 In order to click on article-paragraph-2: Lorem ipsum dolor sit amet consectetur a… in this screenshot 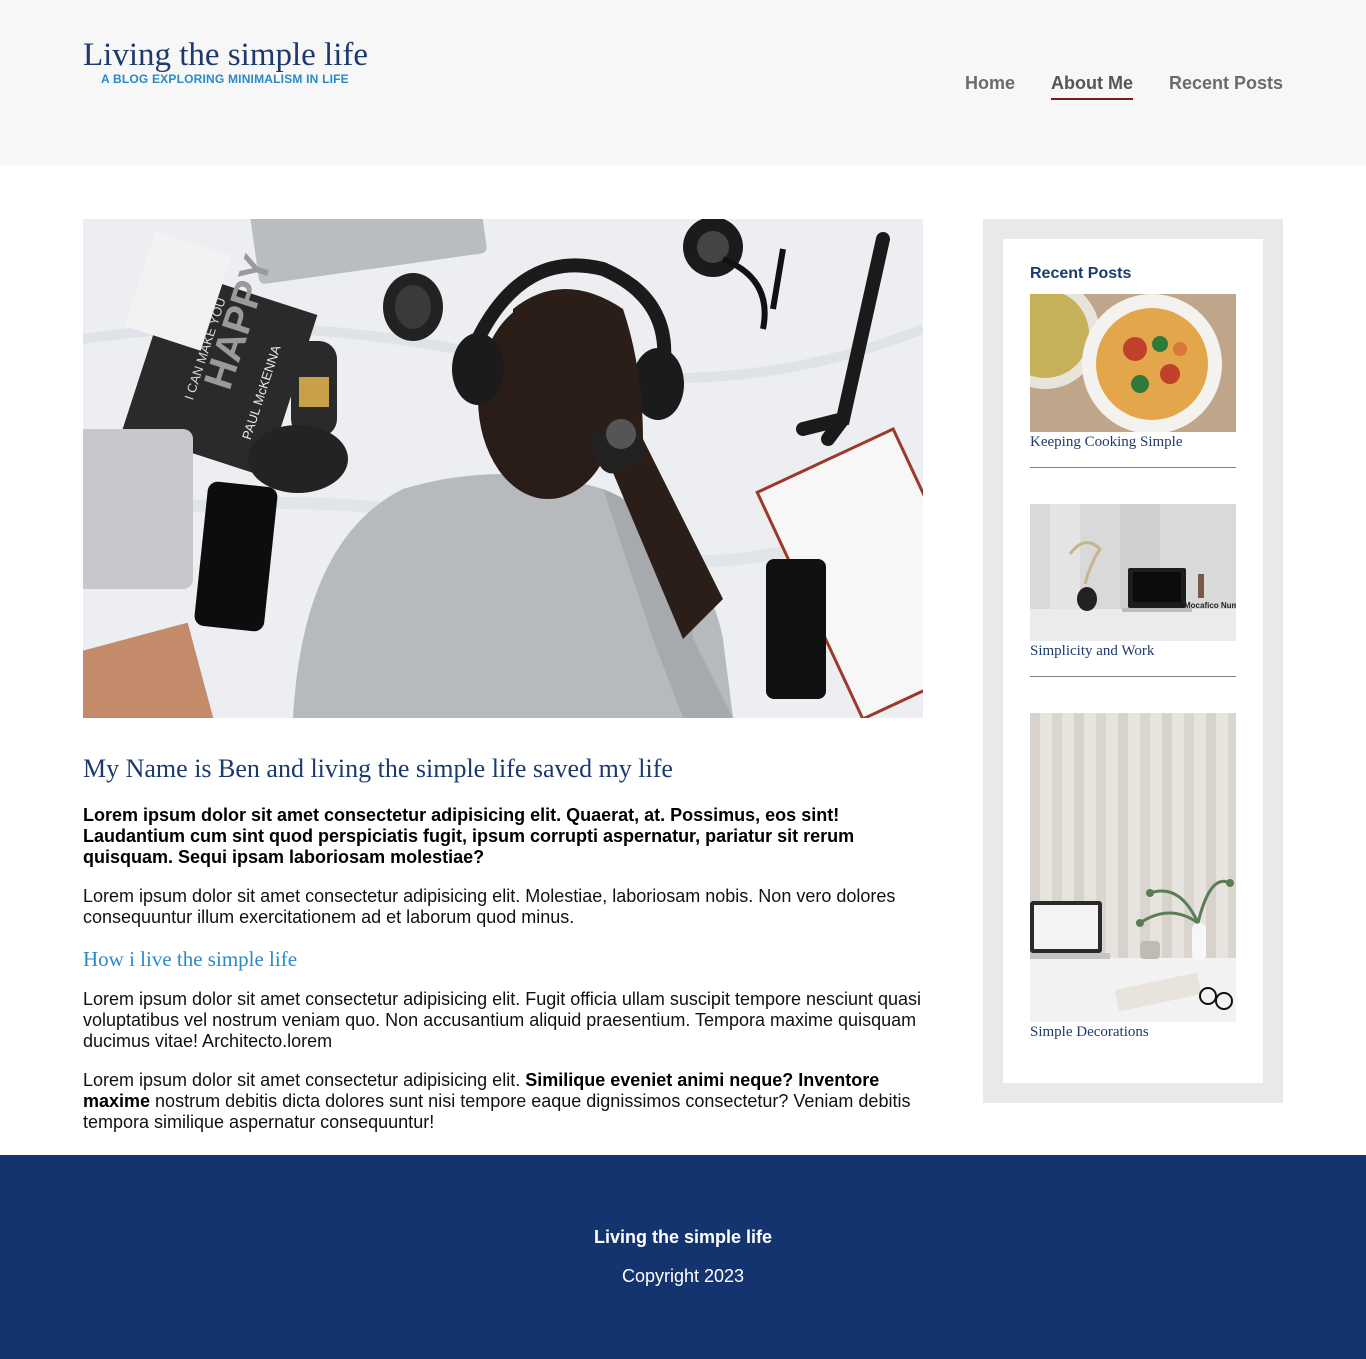, I will do `click(502, 1020)`.